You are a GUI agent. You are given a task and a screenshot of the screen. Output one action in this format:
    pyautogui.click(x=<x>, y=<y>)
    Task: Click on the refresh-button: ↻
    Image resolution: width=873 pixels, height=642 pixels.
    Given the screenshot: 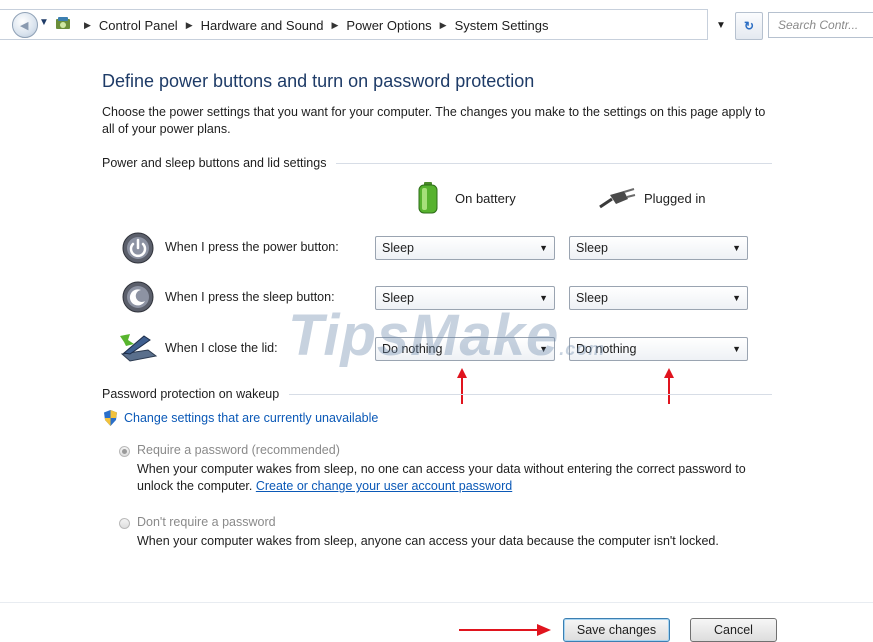 What is the action you would take?
    pyautogui.click(x=749, y=26)
    